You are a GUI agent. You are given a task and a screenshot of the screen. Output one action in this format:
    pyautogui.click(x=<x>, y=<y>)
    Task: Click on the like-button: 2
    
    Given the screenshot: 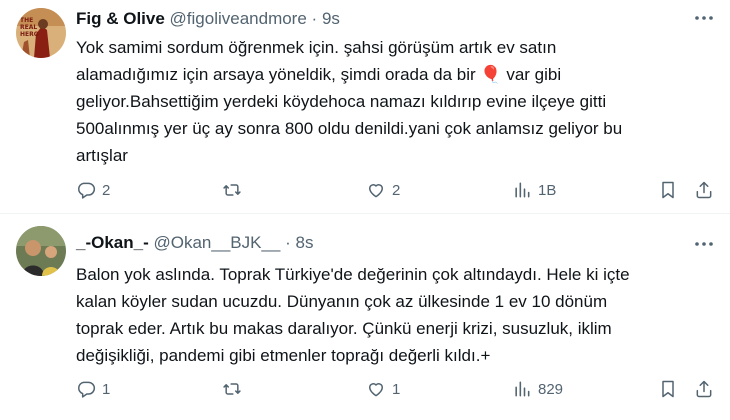 What is the action you would take?
    pyautogui.click(x=383, y=190)
    